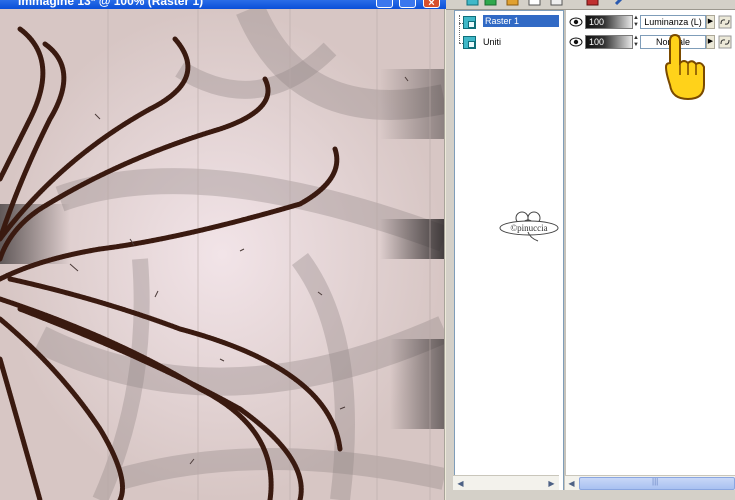 This screenshot has height=500, width=735. I want to click on minimize-button, so click(384, 4).